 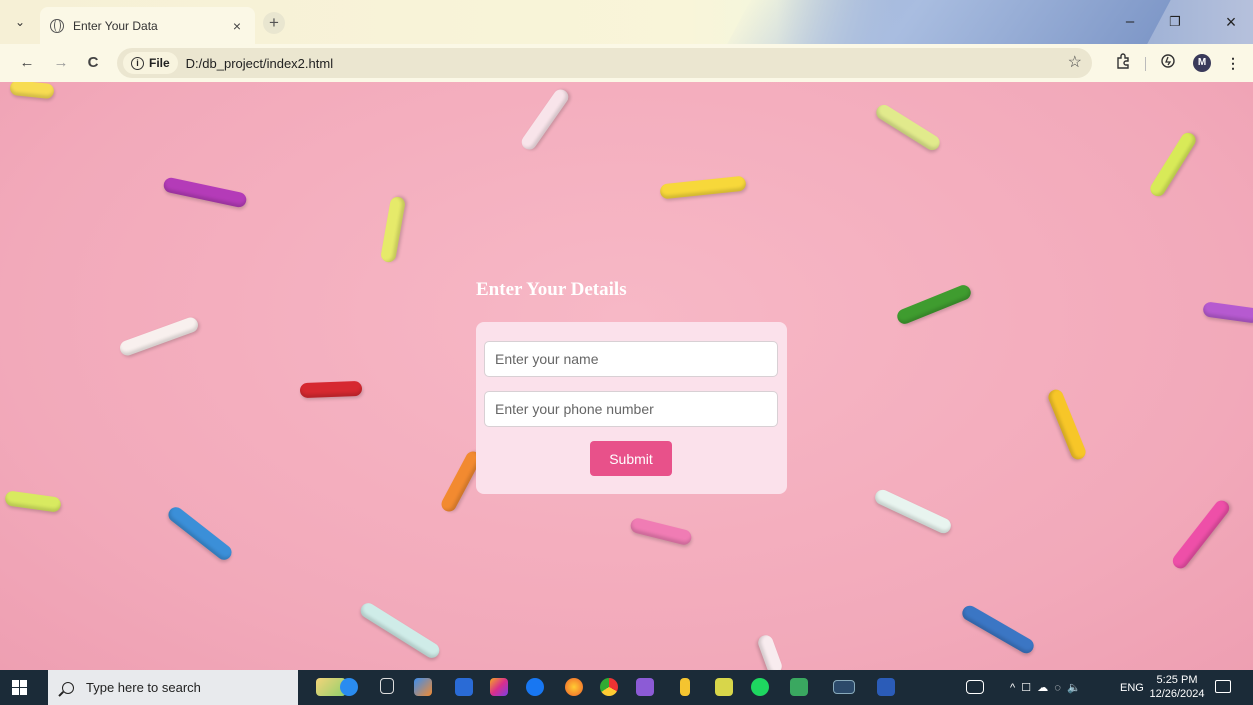 What do you see at coordinates (237, 26) in the screenshot?
I see `close-icon: ×` at bounding box center [237, 26].